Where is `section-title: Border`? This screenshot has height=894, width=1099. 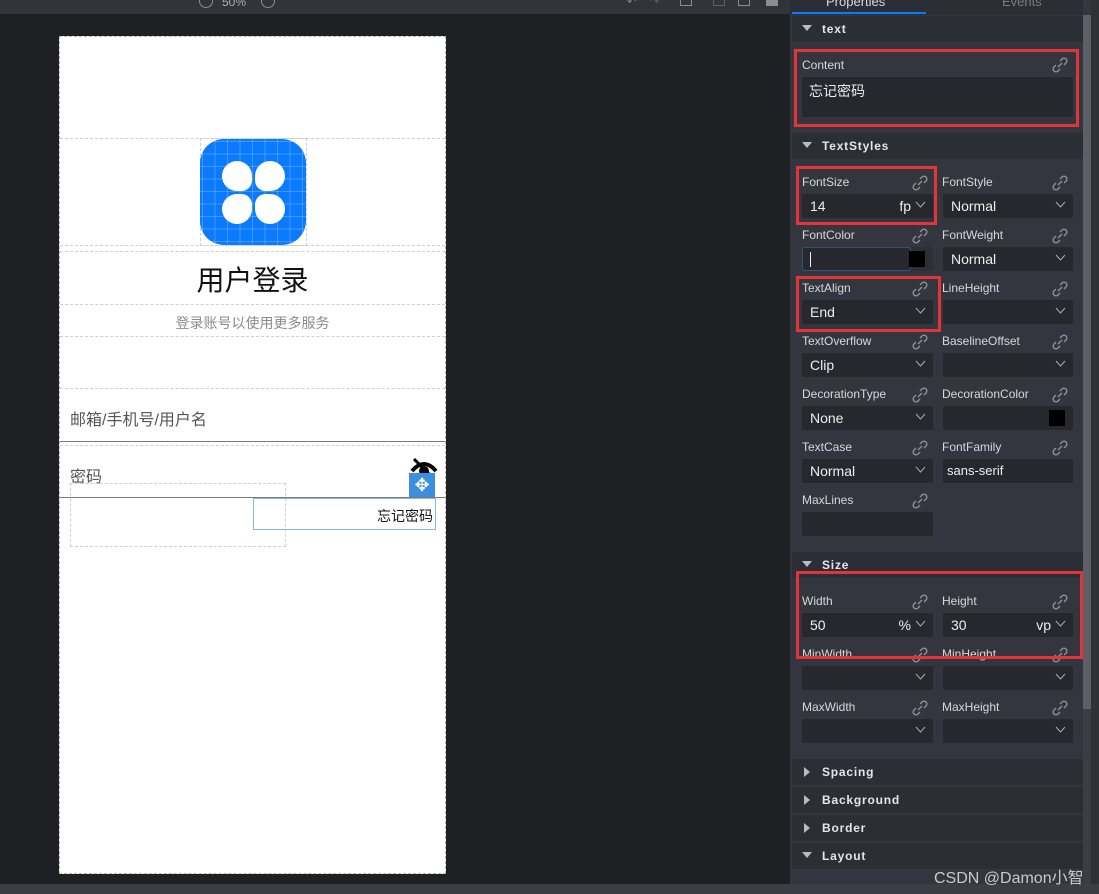 section-title: Border is located at coordinates (844, 828).